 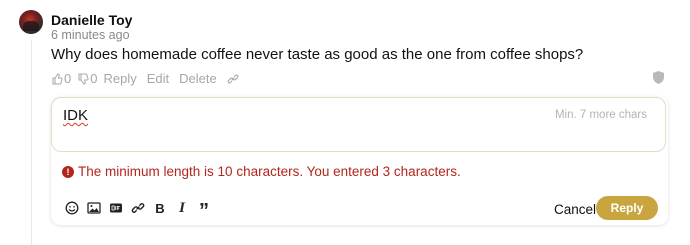 I want to click on link-icon, so click(x=138, y=208).